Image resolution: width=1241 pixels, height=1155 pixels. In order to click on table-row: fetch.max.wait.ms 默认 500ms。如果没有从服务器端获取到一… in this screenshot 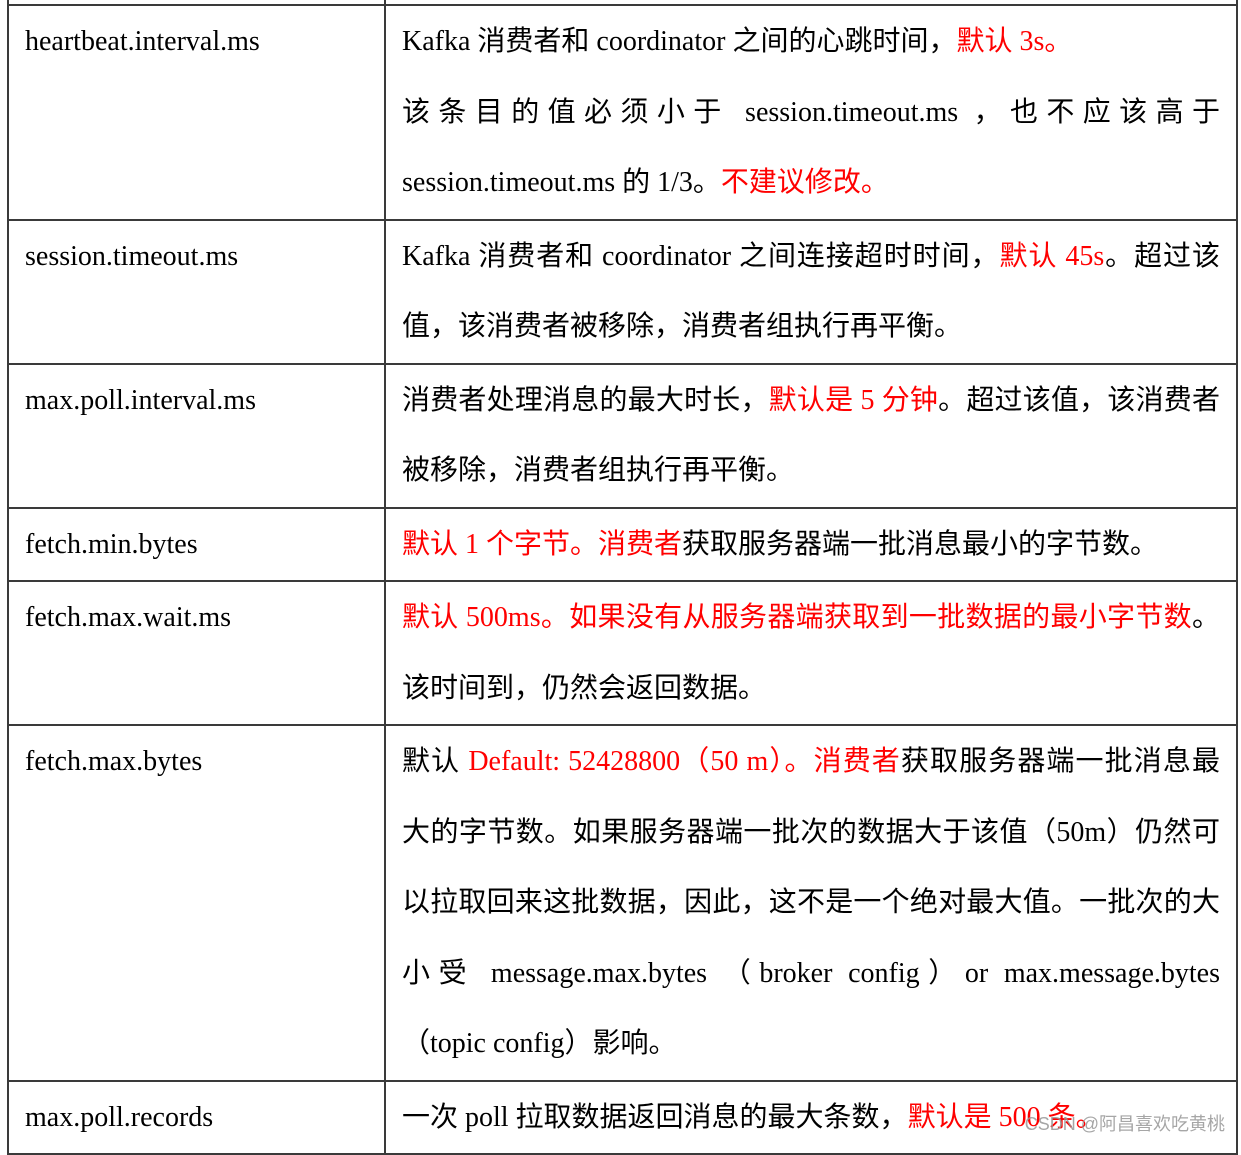, I will do `click(622, 653)`.